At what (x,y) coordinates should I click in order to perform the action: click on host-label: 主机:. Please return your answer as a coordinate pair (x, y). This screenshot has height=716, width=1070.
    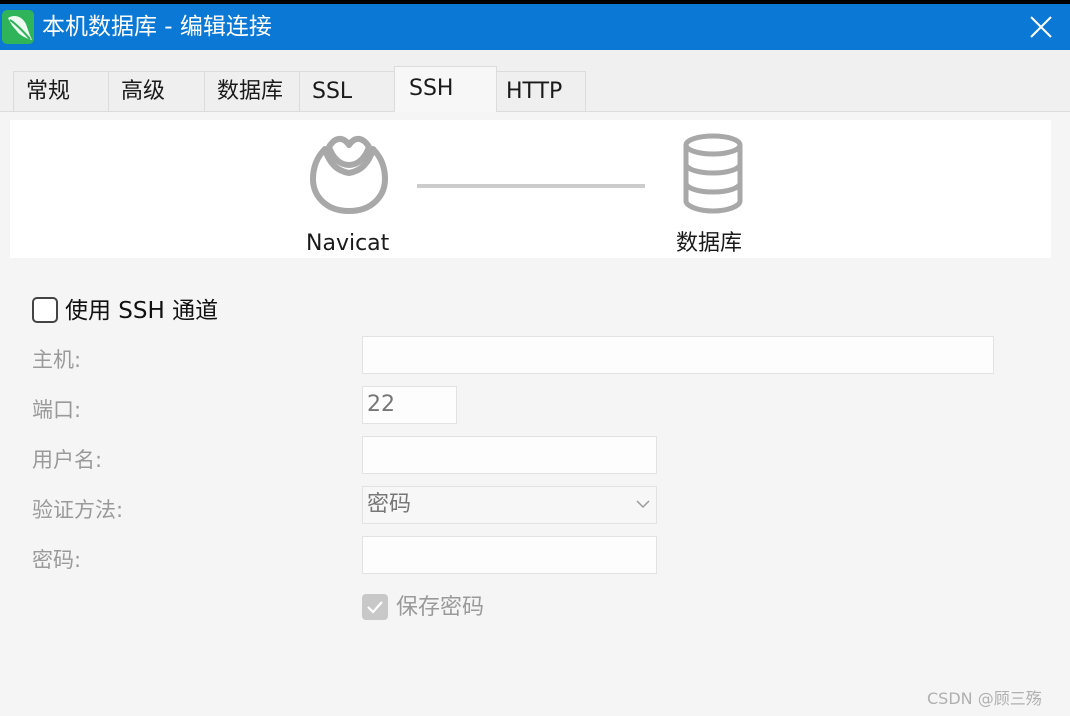
    Looking at the image, I should click on (57, 360).